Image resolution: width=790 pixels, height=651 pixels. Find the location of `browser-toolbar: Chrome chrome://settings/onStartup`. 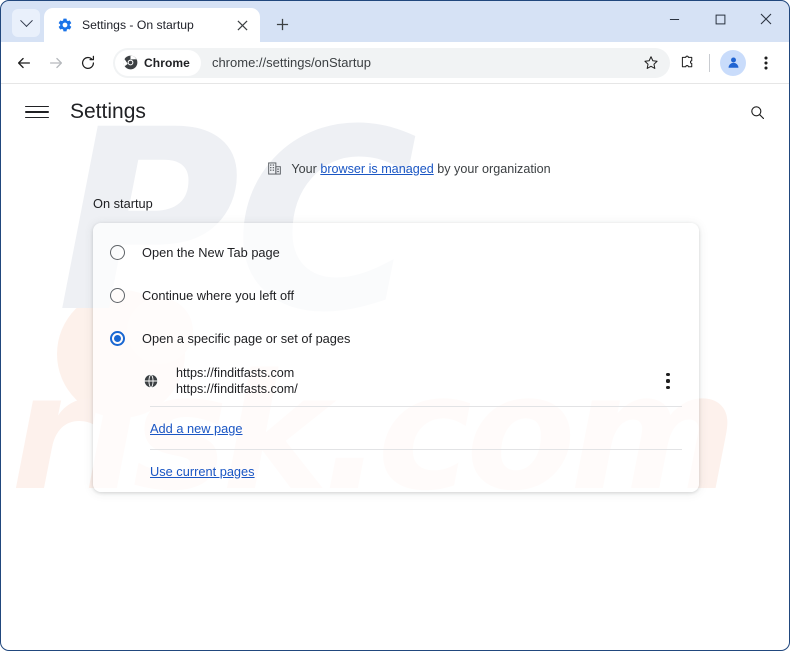

browser-toolbar: Chrome chrome://settings/onStartup is located at coordinates (395, 63).